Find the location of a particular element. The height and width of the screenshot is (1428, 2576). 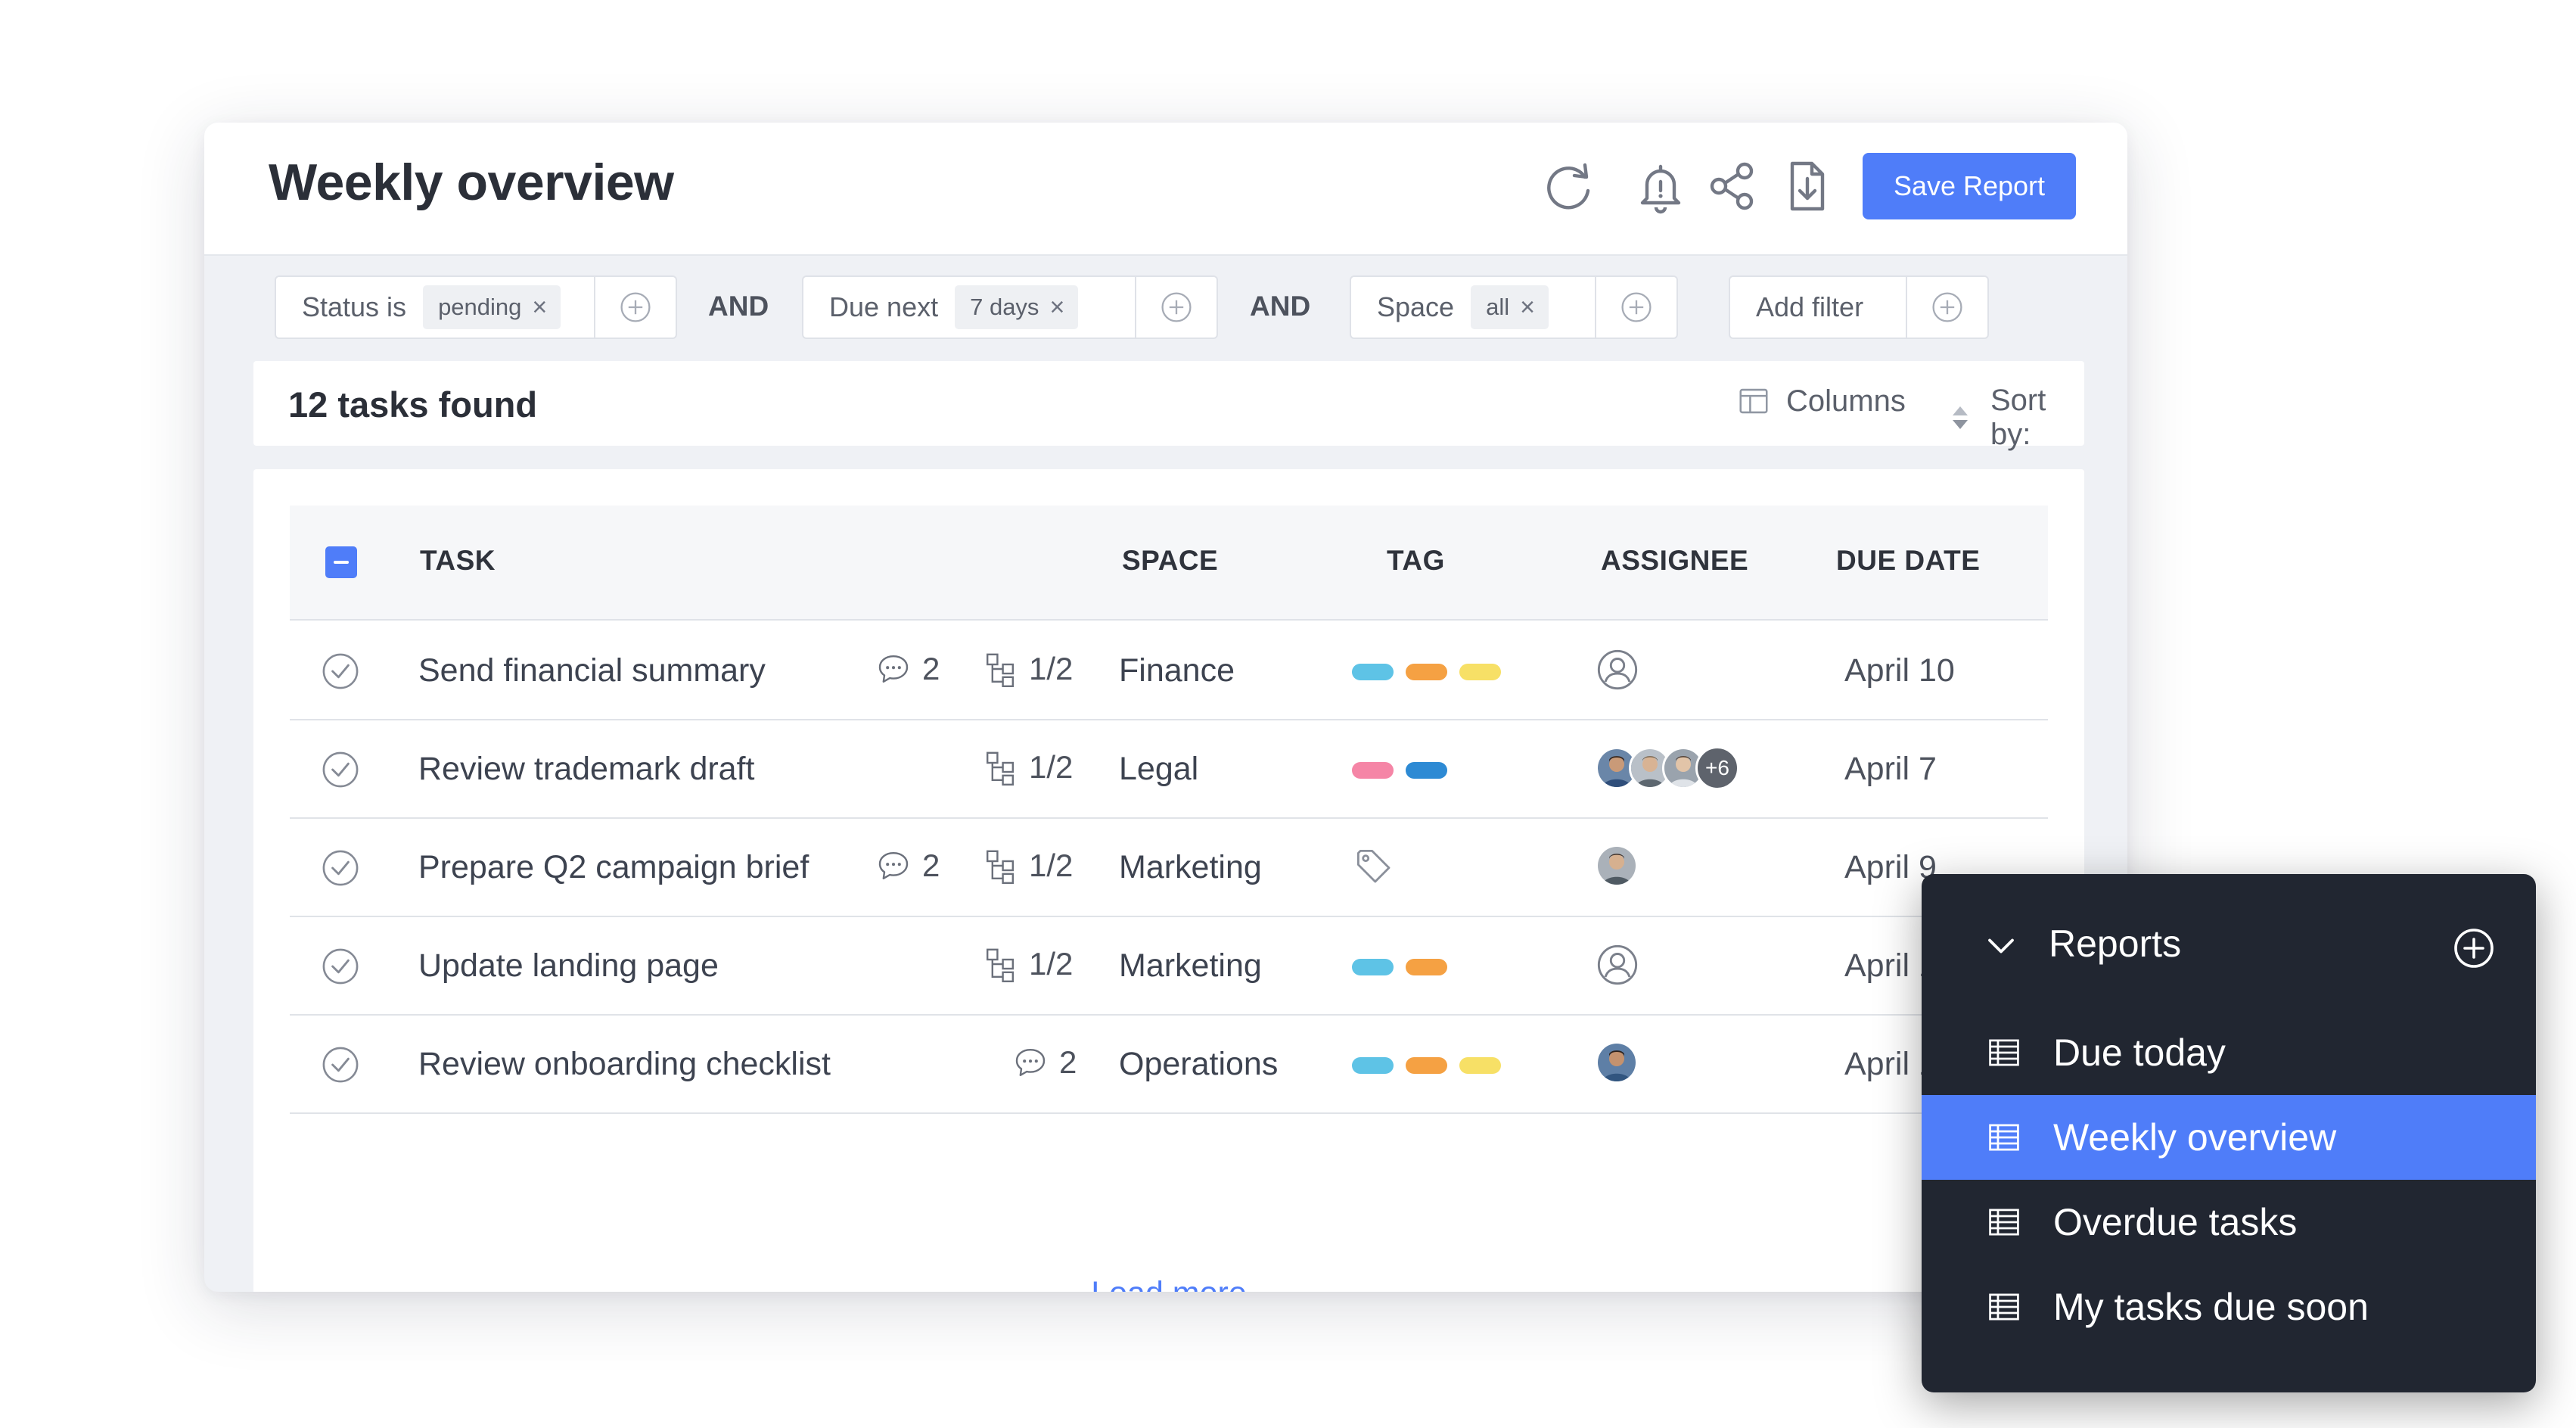

add-filter-icon is located at coordinates (1946, 307).